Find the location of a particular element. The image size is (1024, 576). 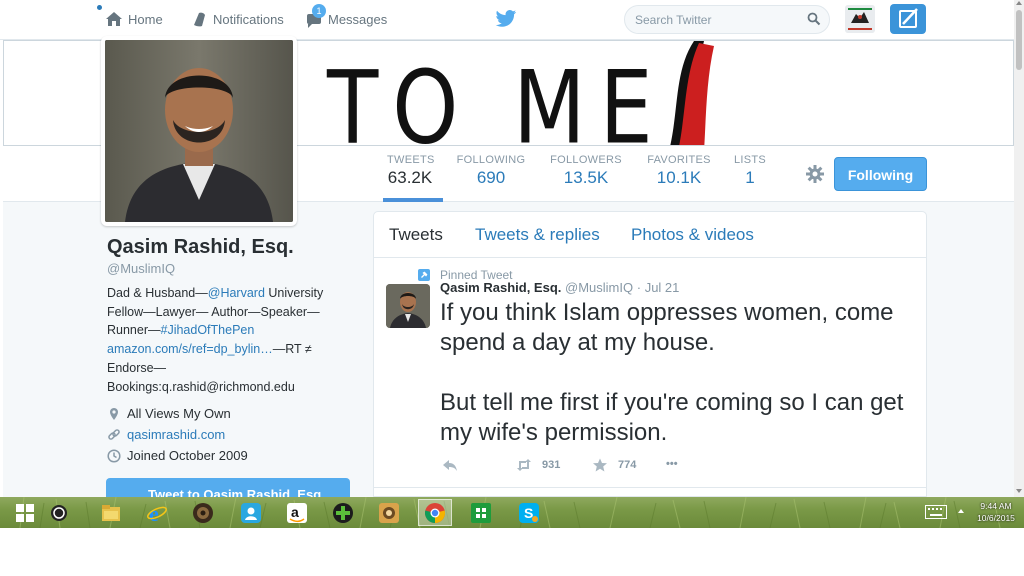

nav-home-label: Home is located at coordinates (145, 19).